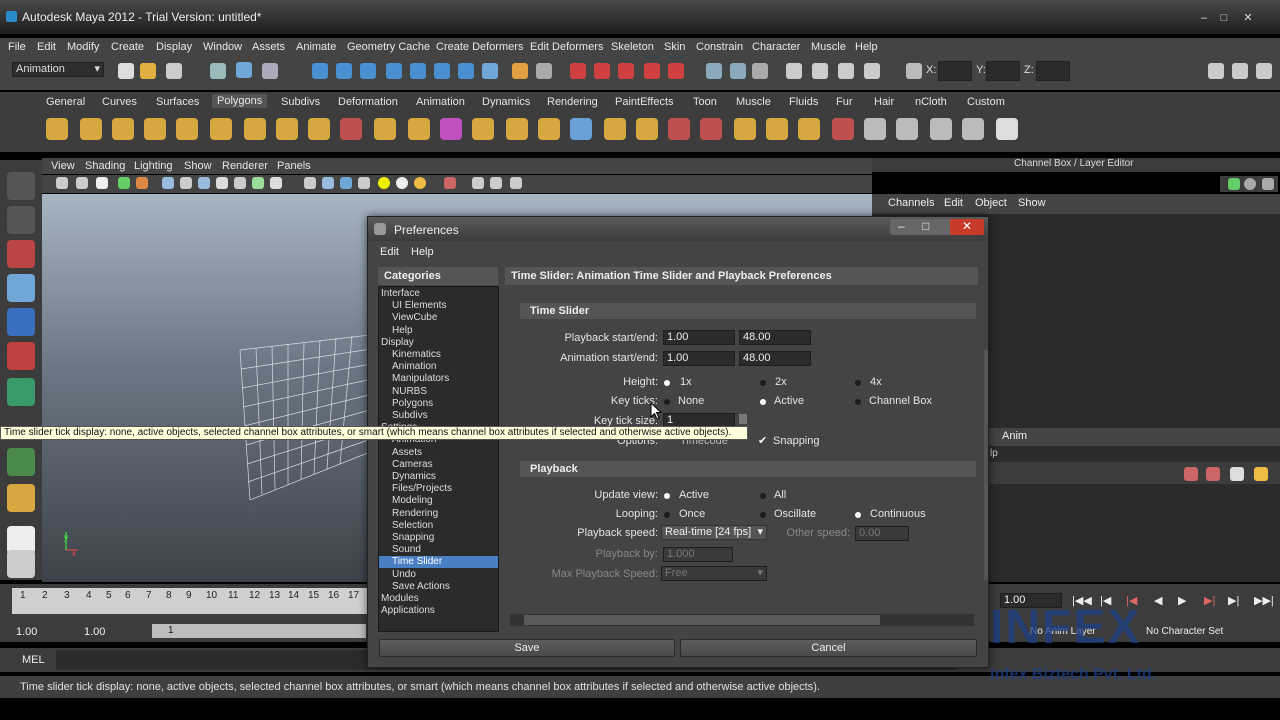 The height and width of the screenshot is (720, 1280). I want to click on paint-select-tool-icon, so click(21, 254).